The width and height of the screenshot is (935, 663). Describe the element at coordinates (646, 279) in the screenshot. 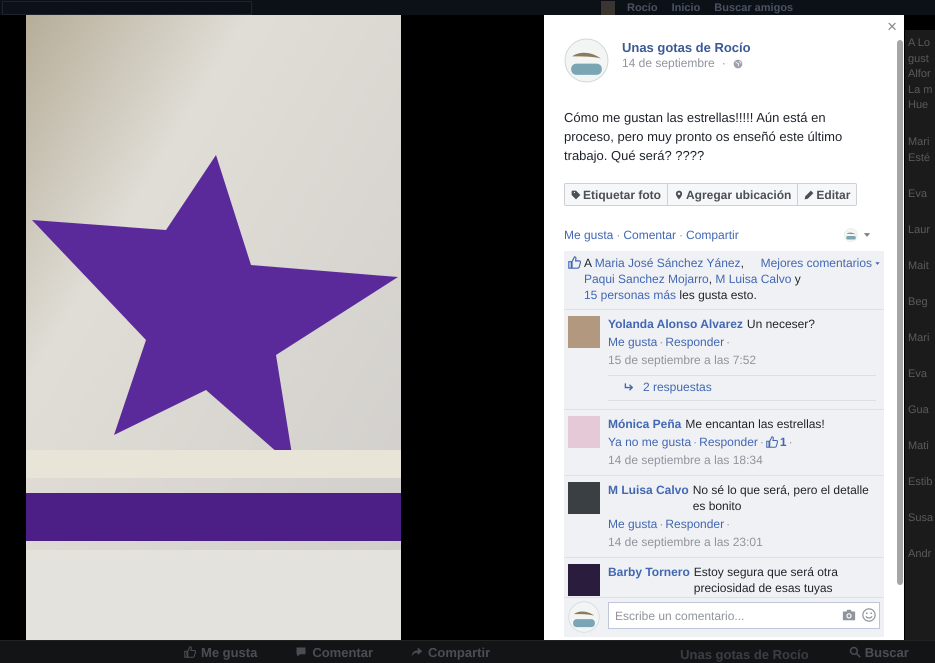

I see `profile-link: Paqui Sanchez Mojarro` at that location.